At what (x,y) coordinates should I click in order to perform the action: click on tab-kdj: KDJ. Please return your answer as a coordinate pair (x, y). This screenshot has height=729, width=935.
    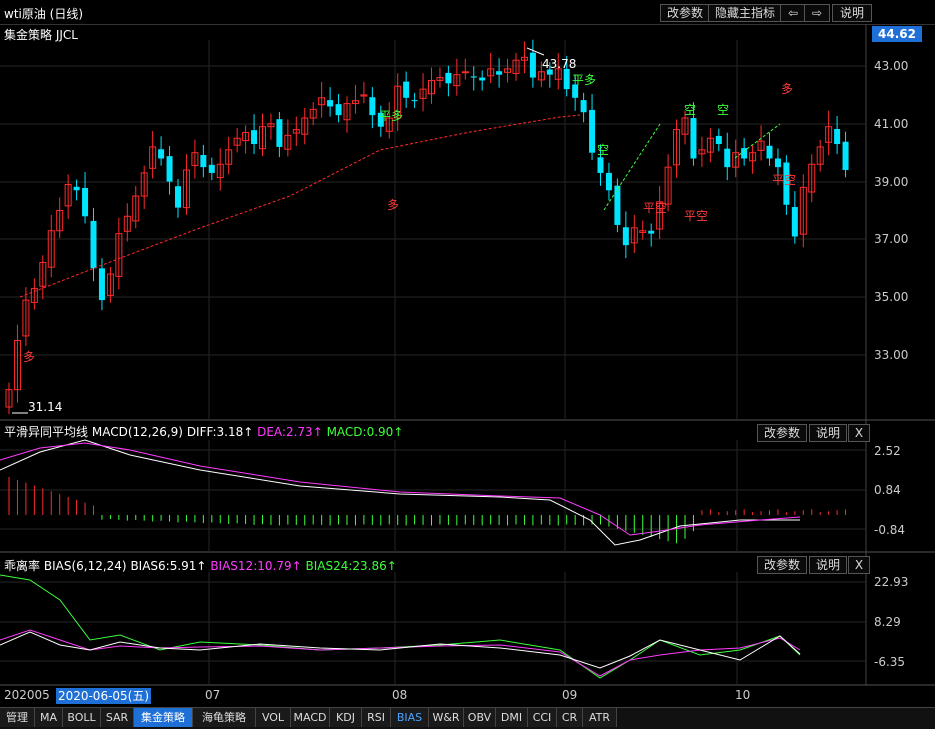
    Looking at the image, I should click on (346, 717).